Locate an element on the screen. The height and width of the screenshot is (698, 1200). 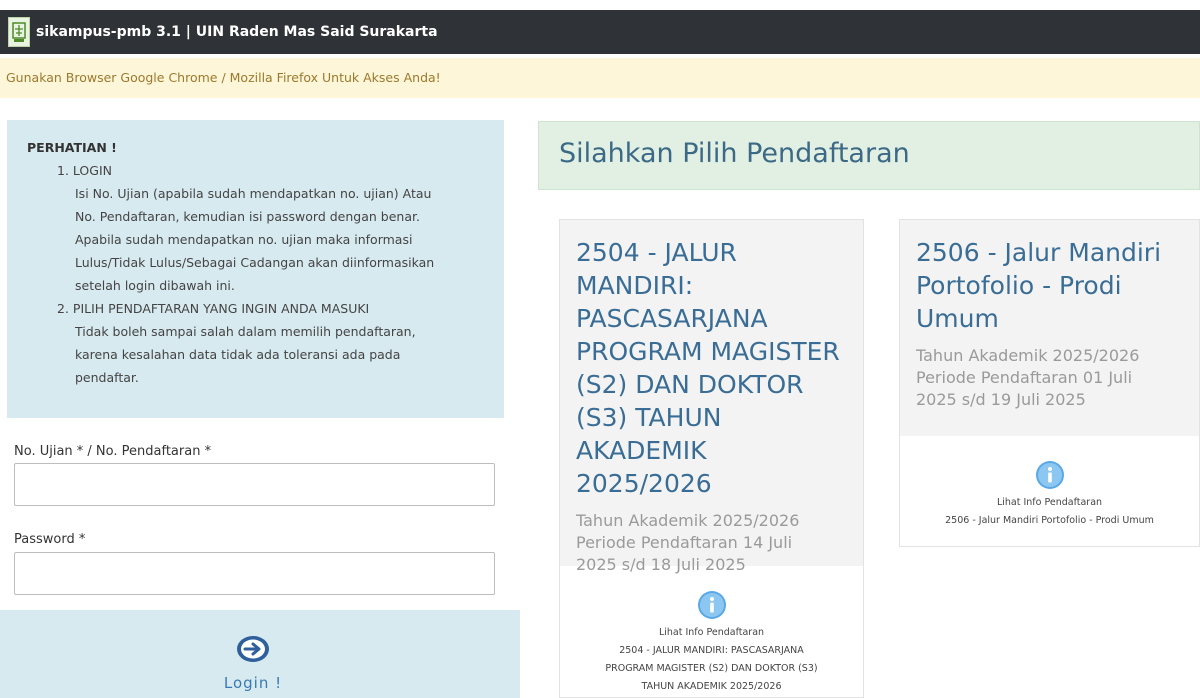
exam-number-input is located at coordinates (254, 484).